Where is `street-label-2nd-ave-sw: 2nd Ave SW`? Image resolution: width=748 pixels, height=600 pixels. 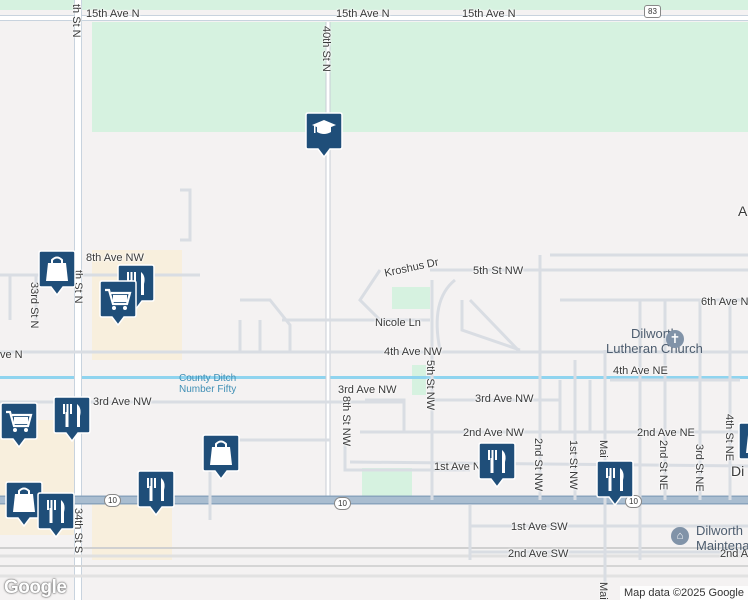 street-label-2nd-ave-sw: 2nd Ave SW is located at coordinates (538, 554).